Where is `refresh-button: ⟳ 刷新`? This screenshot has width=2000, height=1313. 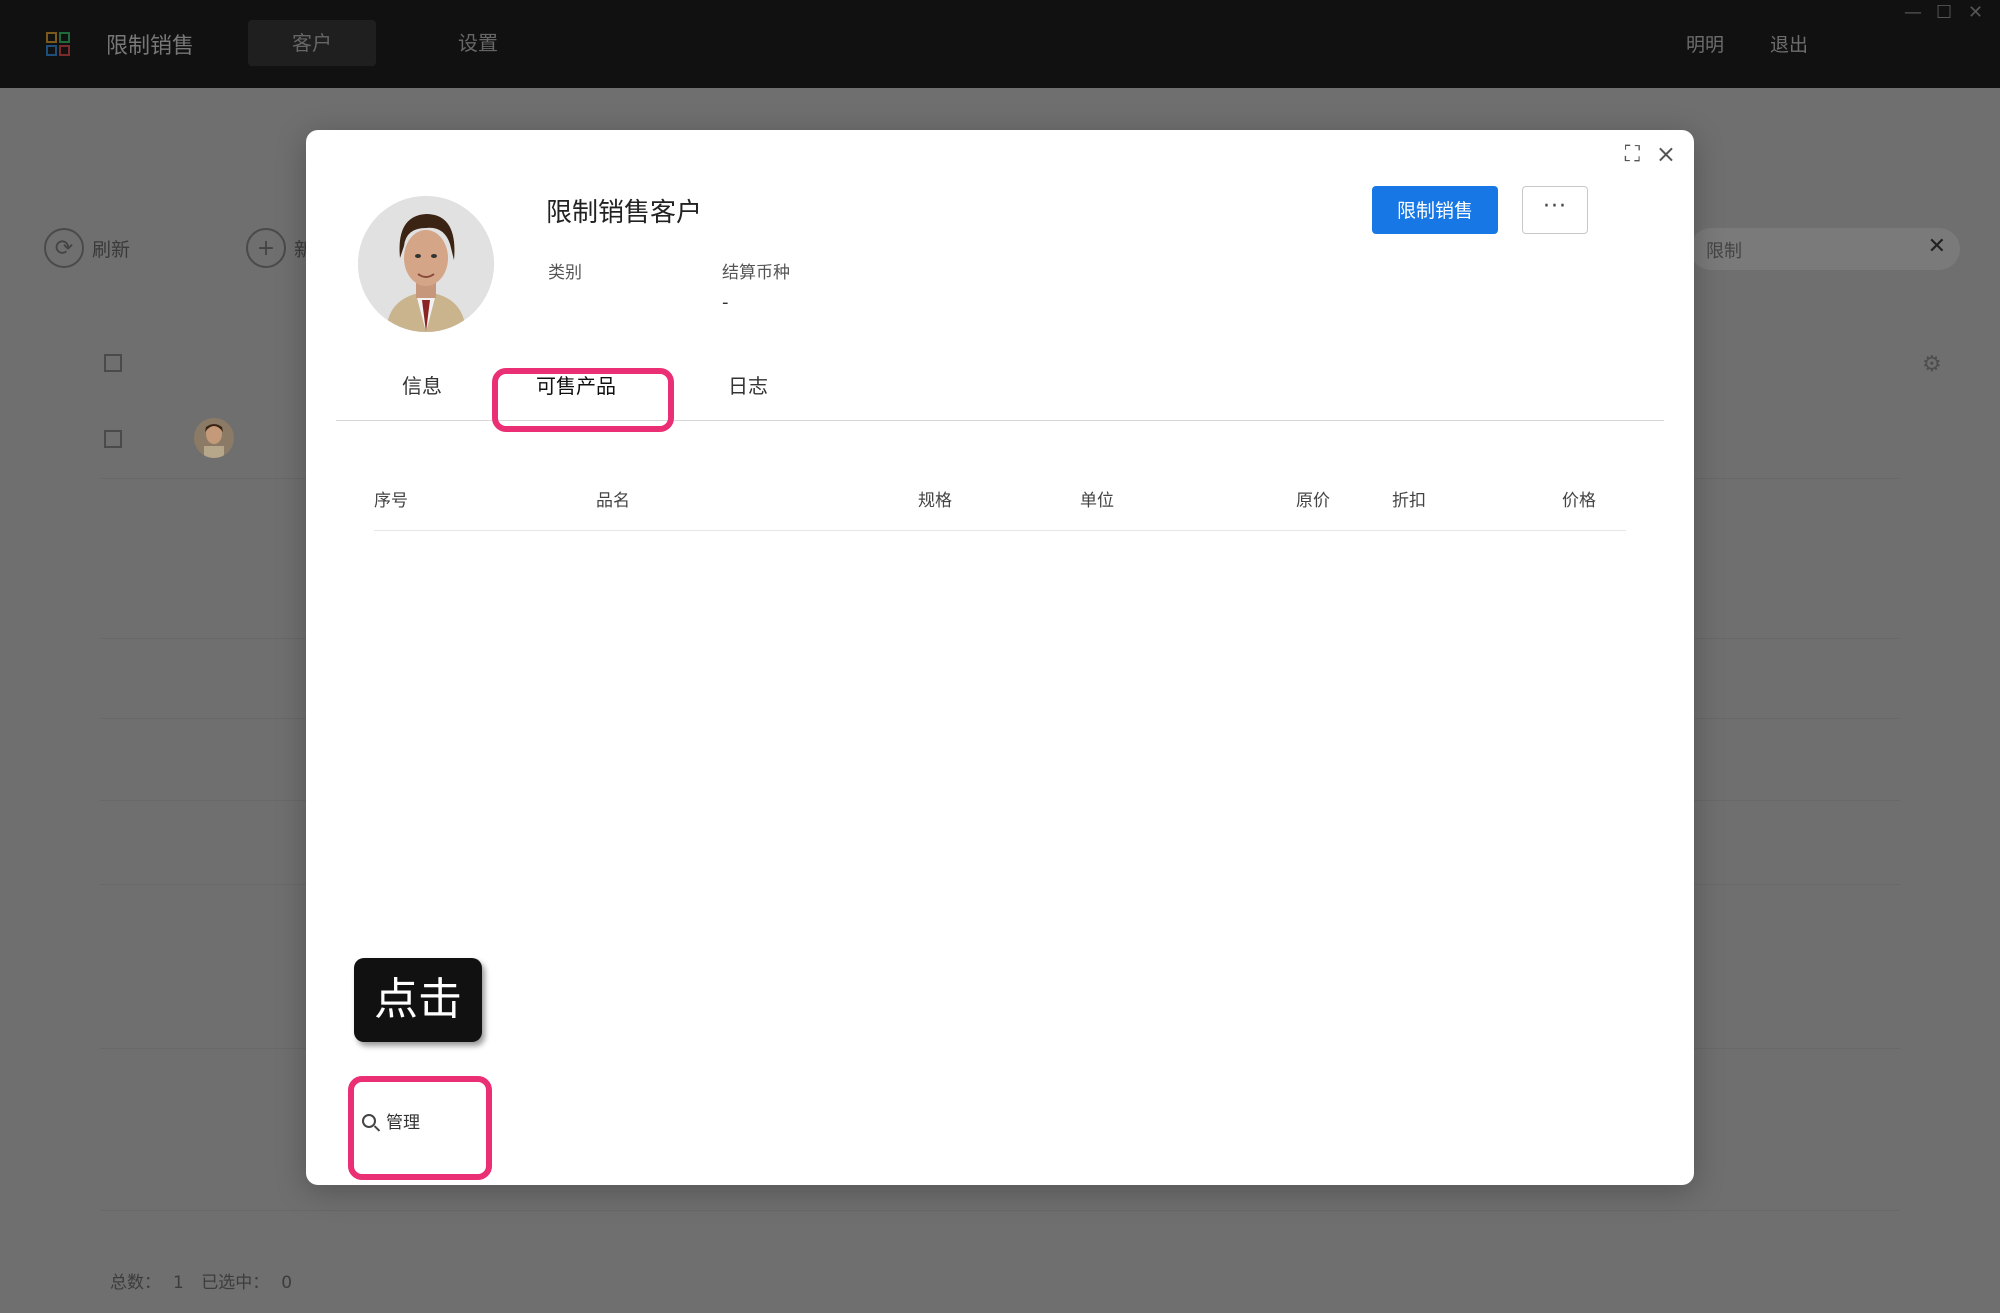
refresh-button: ⟳ 刷新 is located at coordinates (87, 248).